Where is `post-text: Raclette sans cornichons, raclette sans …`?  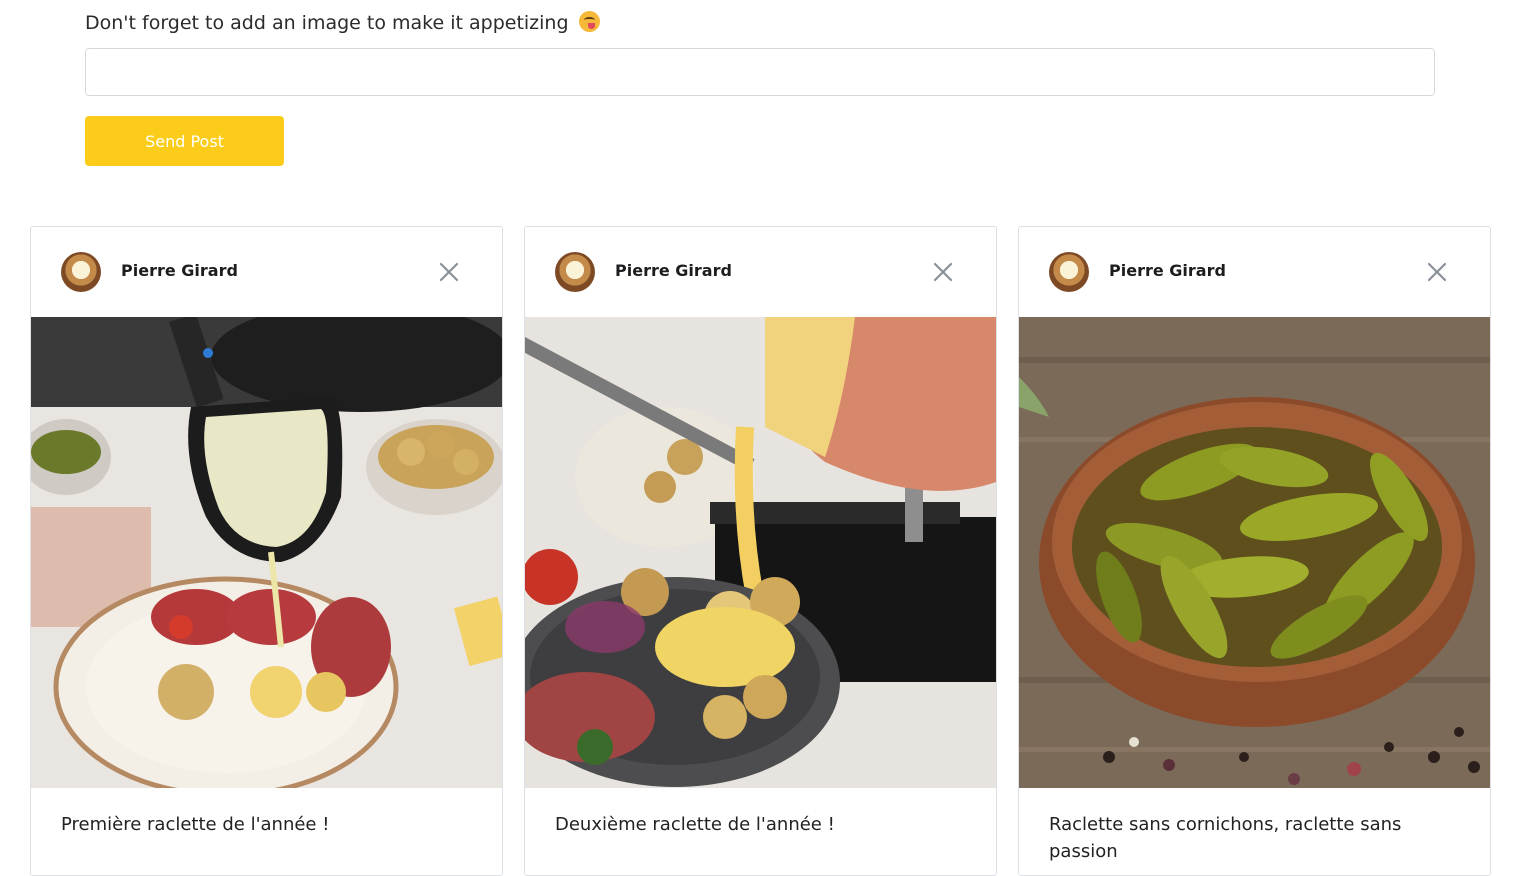
post-text: Raclette sans cornichons, raclette sans … is located at coordinates (1225, 838).